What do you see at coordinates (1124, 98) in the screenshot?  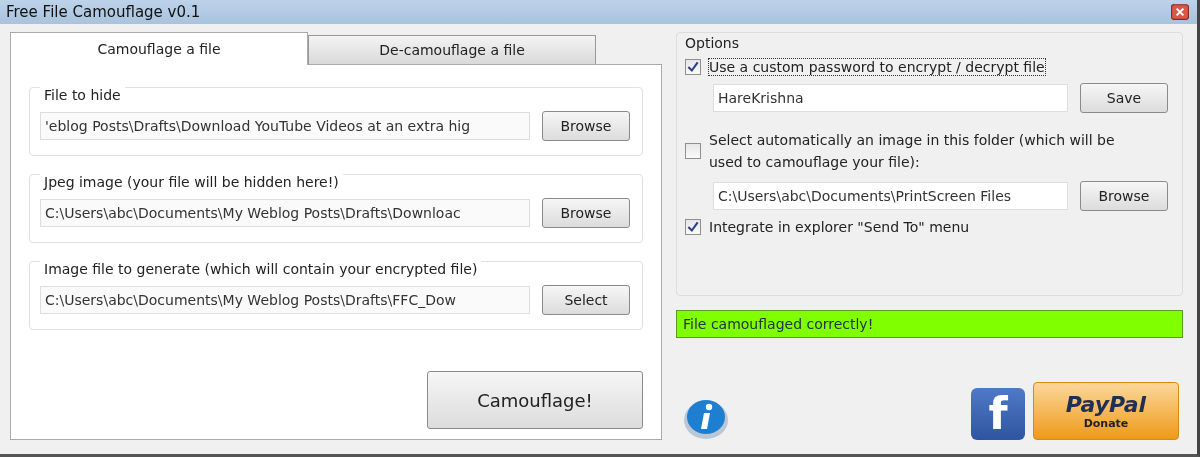 I see `save-button: Save` at bounding box center [1124, 98].